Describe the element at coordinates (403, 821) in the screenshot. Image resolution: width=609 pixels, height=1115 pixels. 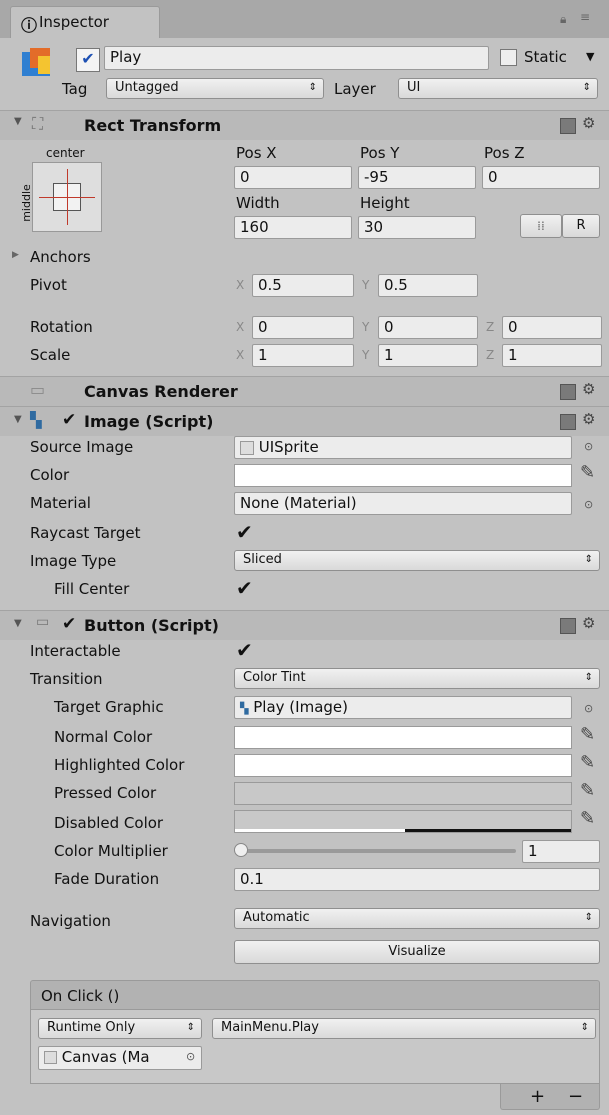
I see `disabled-color-swatch` at that location.